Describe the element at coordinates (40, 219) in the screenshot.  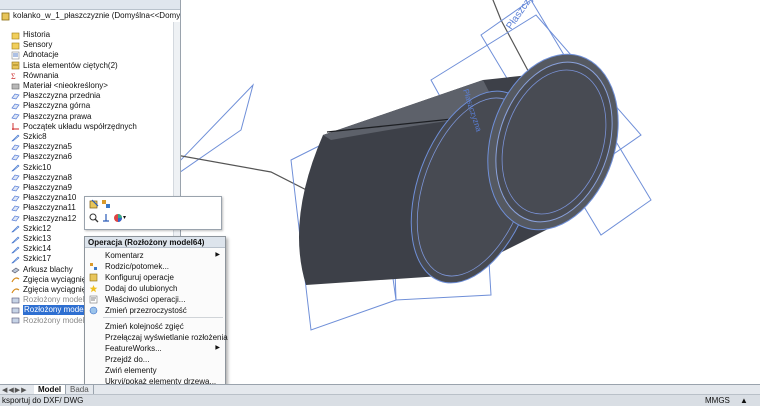
I see `tree-item: Płaszczyzna12` at that location.